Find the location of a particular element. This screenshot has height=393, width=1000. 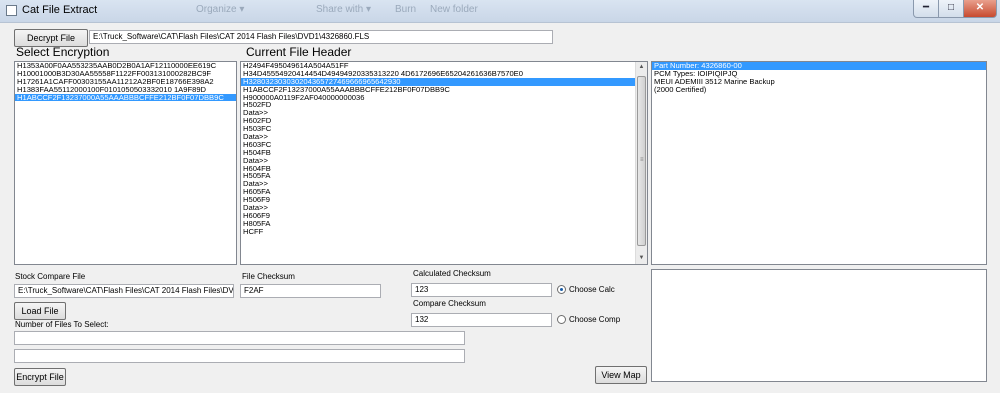

compare-checksum-label: Compare Checksum is located at coordinates (449, 303).